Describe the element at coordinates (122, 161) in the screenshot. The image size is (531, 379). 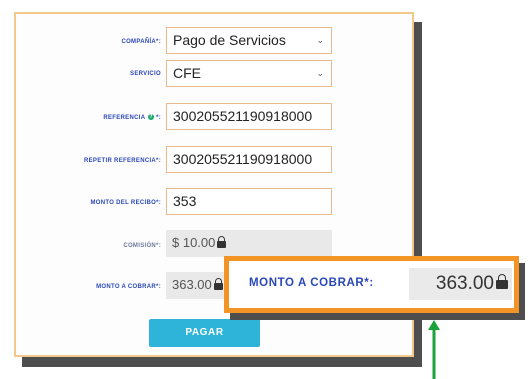
I see `repeat-reference-label: REPETIR REFERENCIA*:` at that location.